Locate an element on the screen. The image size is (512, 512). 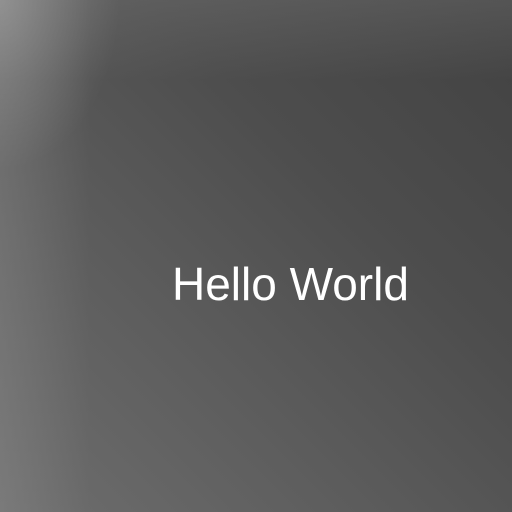
hello-world-text: Hello World is located at coordinates (290, 284).